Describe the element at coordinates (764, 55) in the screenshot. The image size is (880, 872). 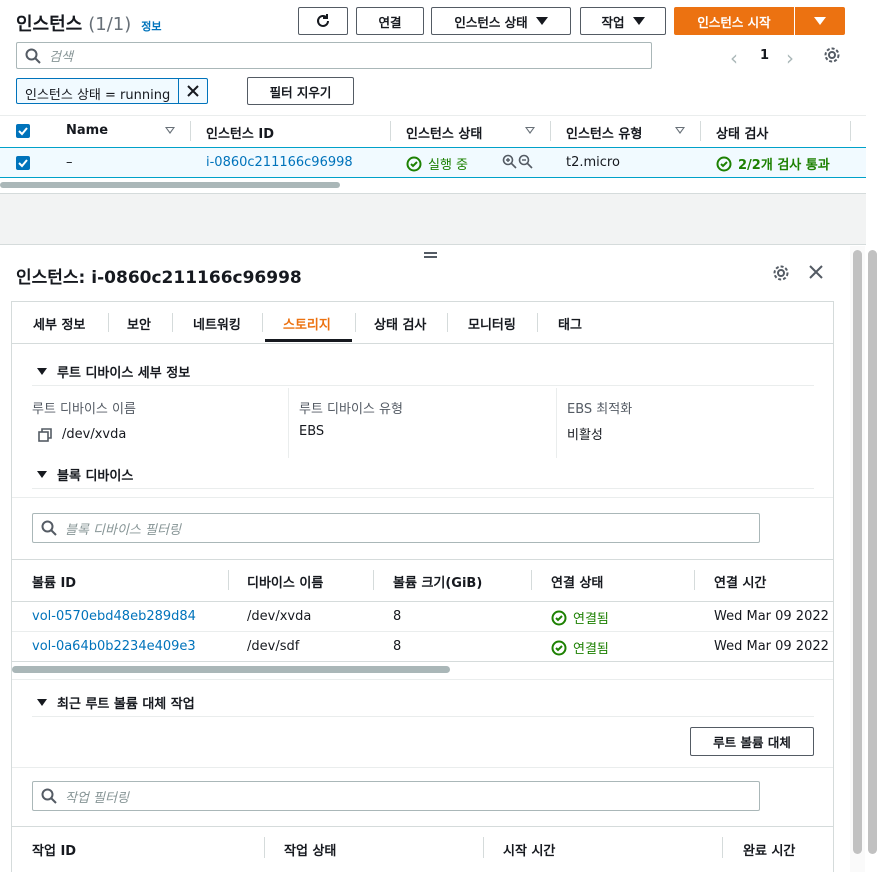
I see `pagination-page: 1` at that location.